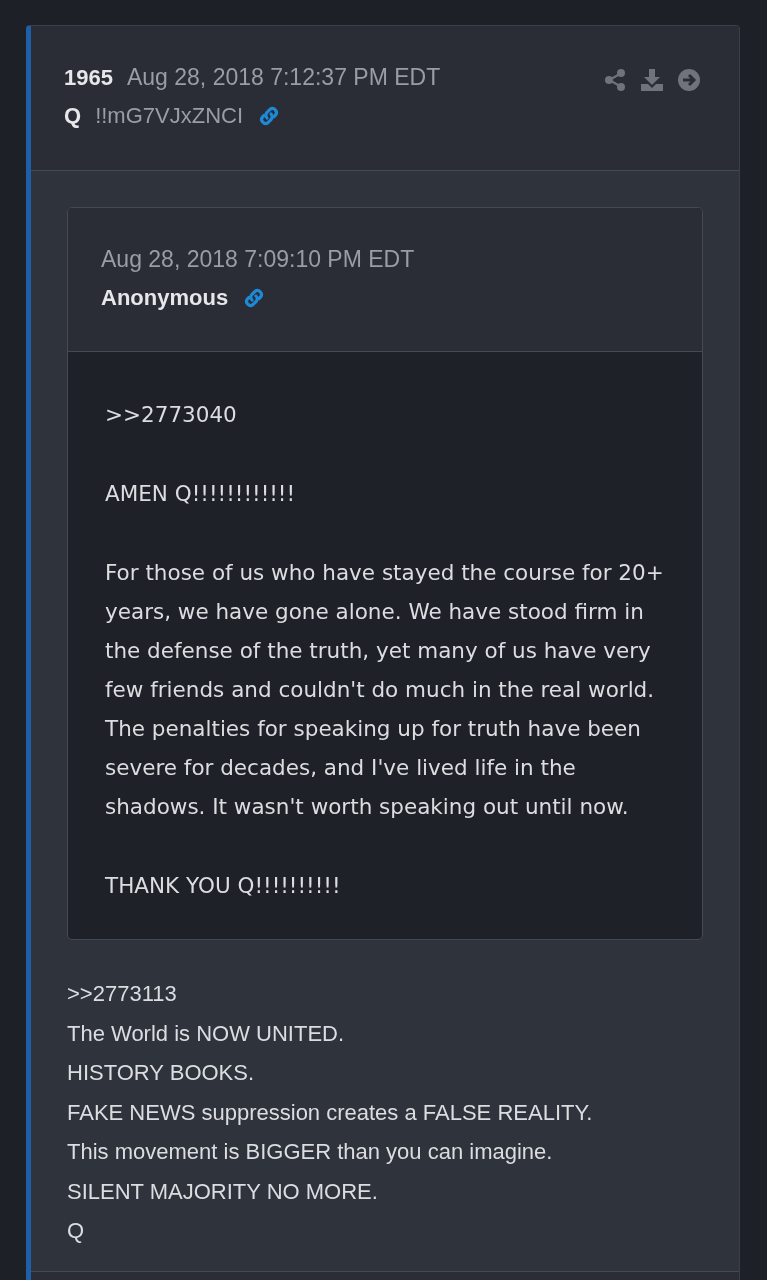 The width and height of the screenshot is (767, 1280). Describe the element at coordinates (201, 494) in the screenshot. I see `quote-text: AMEN Q!!!!!!!!!!!!` at that location.